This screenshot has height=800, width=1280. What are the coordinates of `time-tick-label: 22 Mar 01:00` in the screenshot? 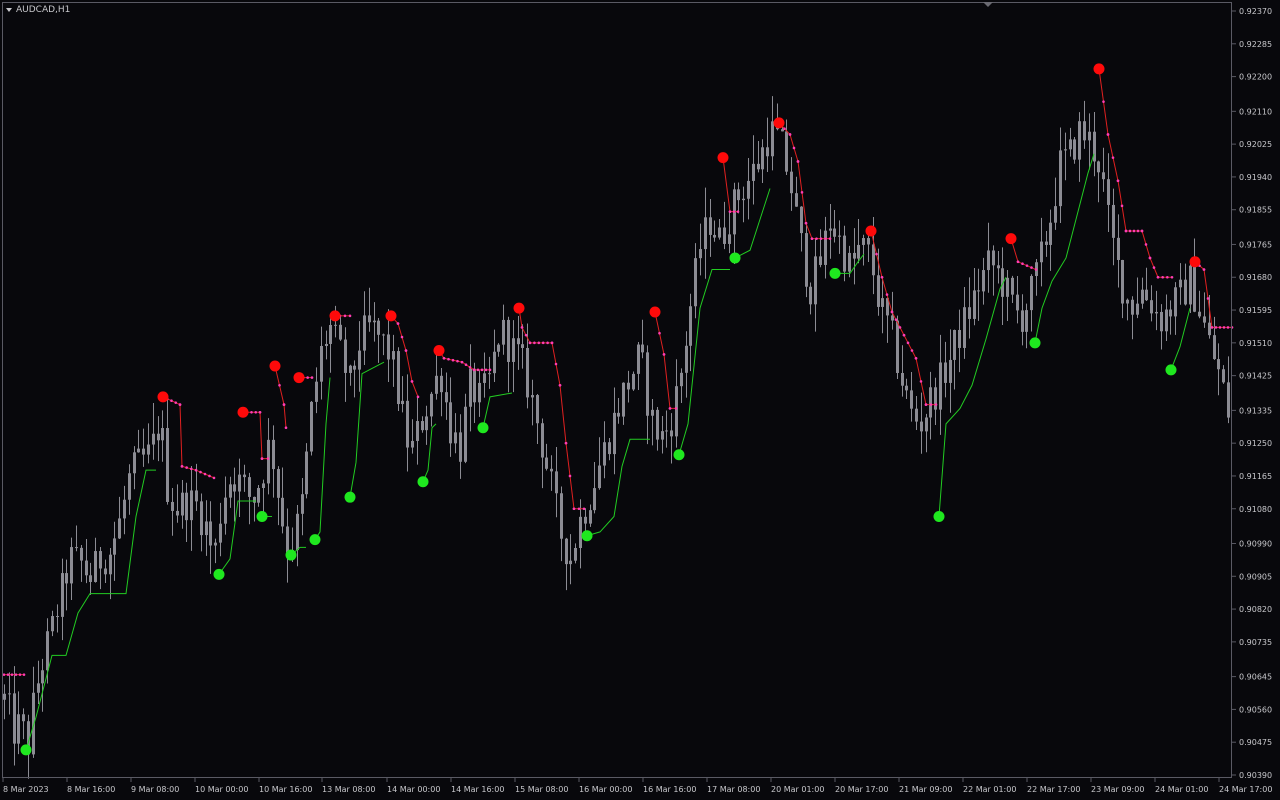 It's located at (989, 789).